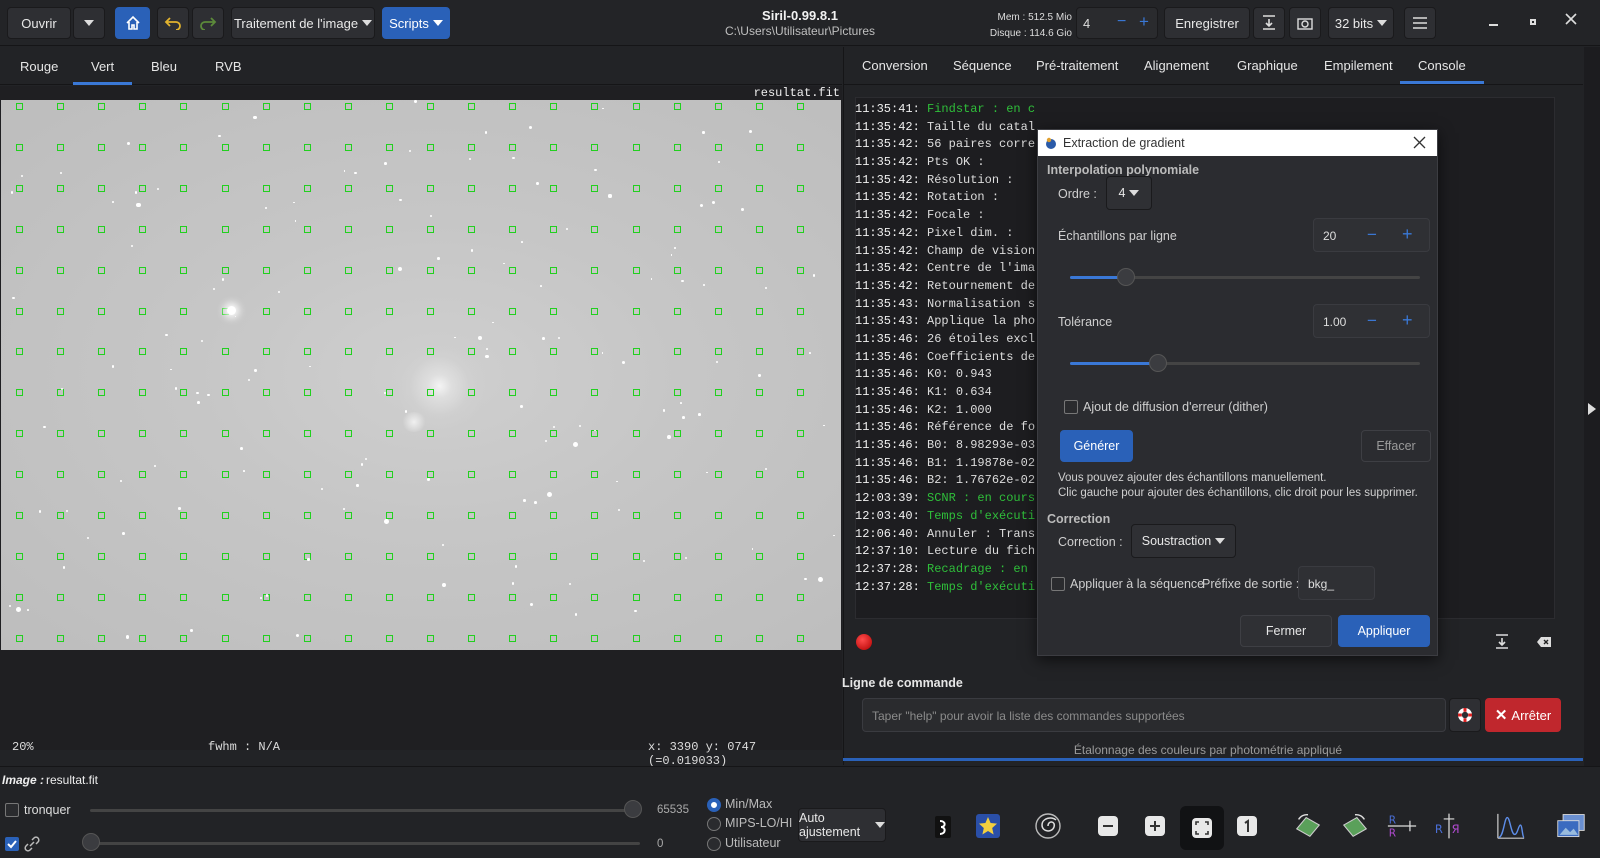 This screenshot has height=858, width=1600. Describe the element at coordinates (1449, 826) in the screenshot. I see `mirror-y-button: RЯ` at that location.